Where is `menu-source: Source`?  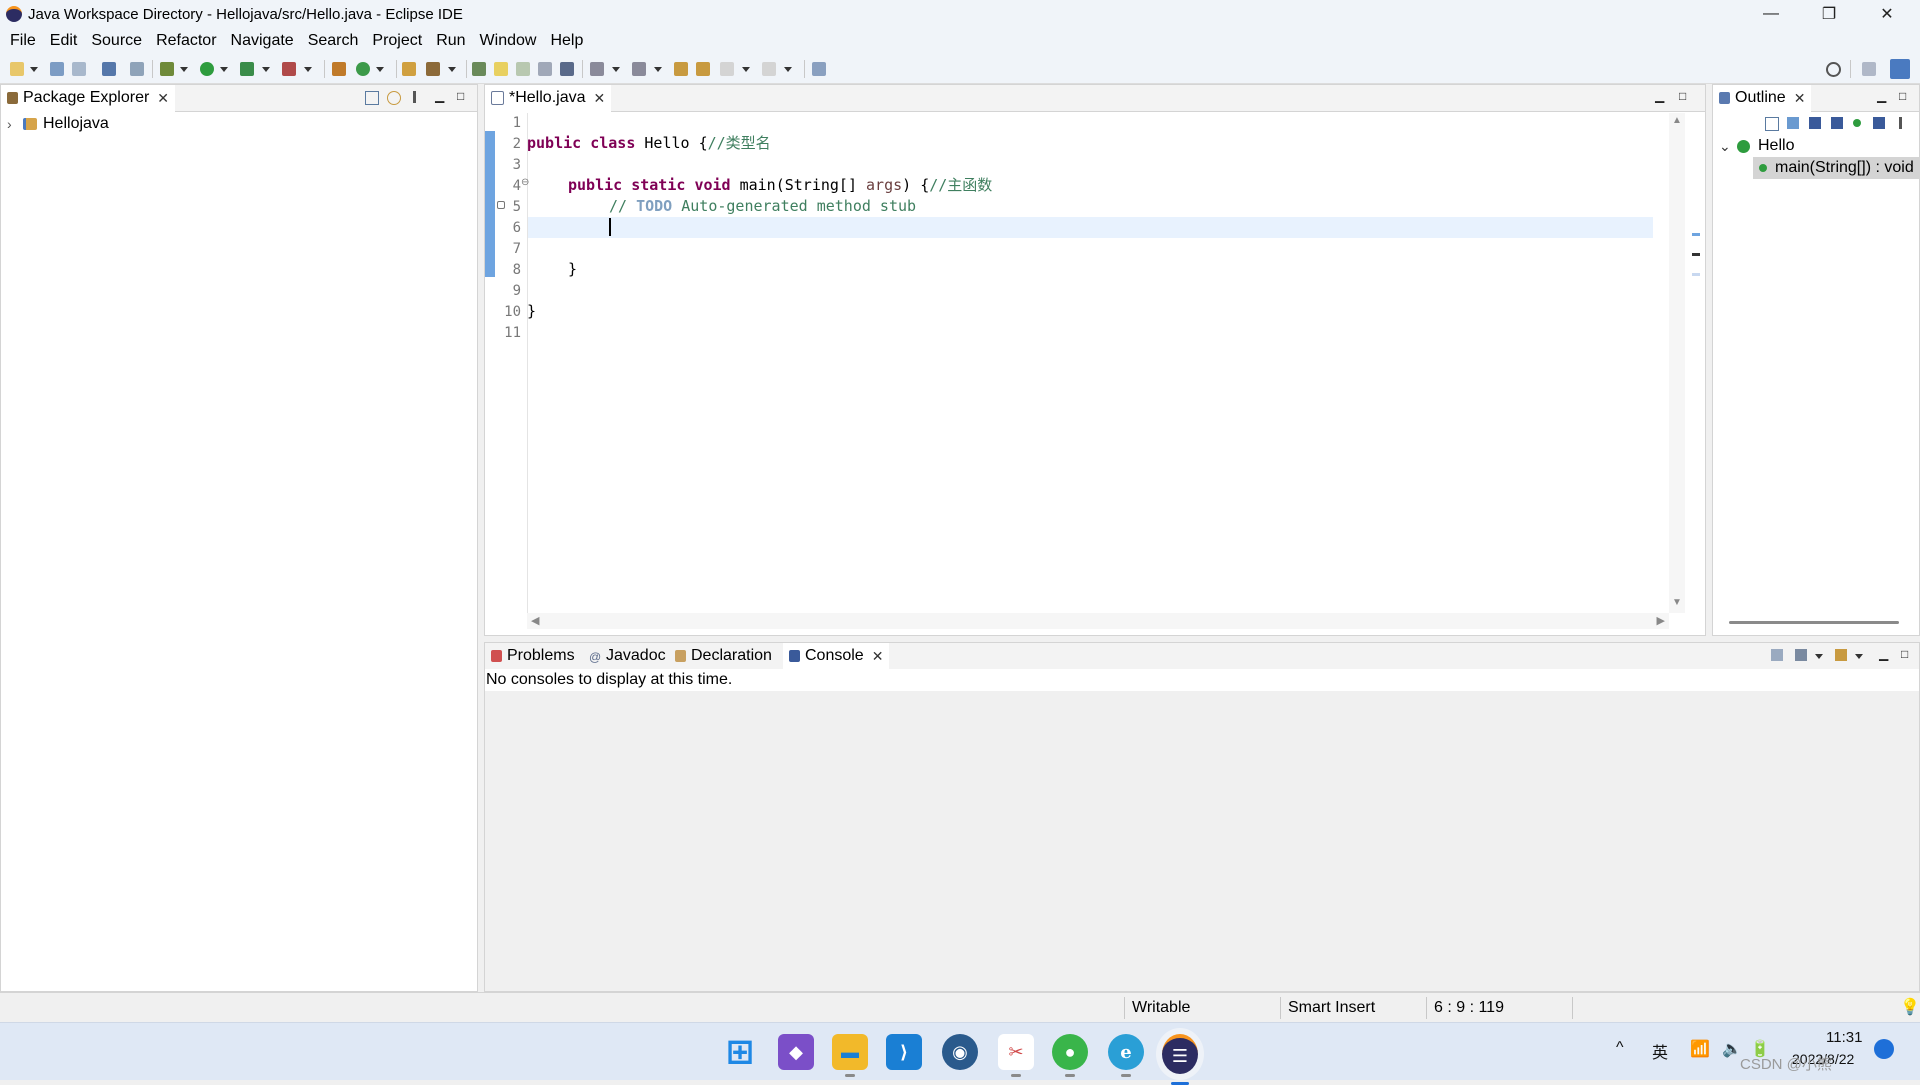
menu-source: Source is located at coordinates (117, 41).